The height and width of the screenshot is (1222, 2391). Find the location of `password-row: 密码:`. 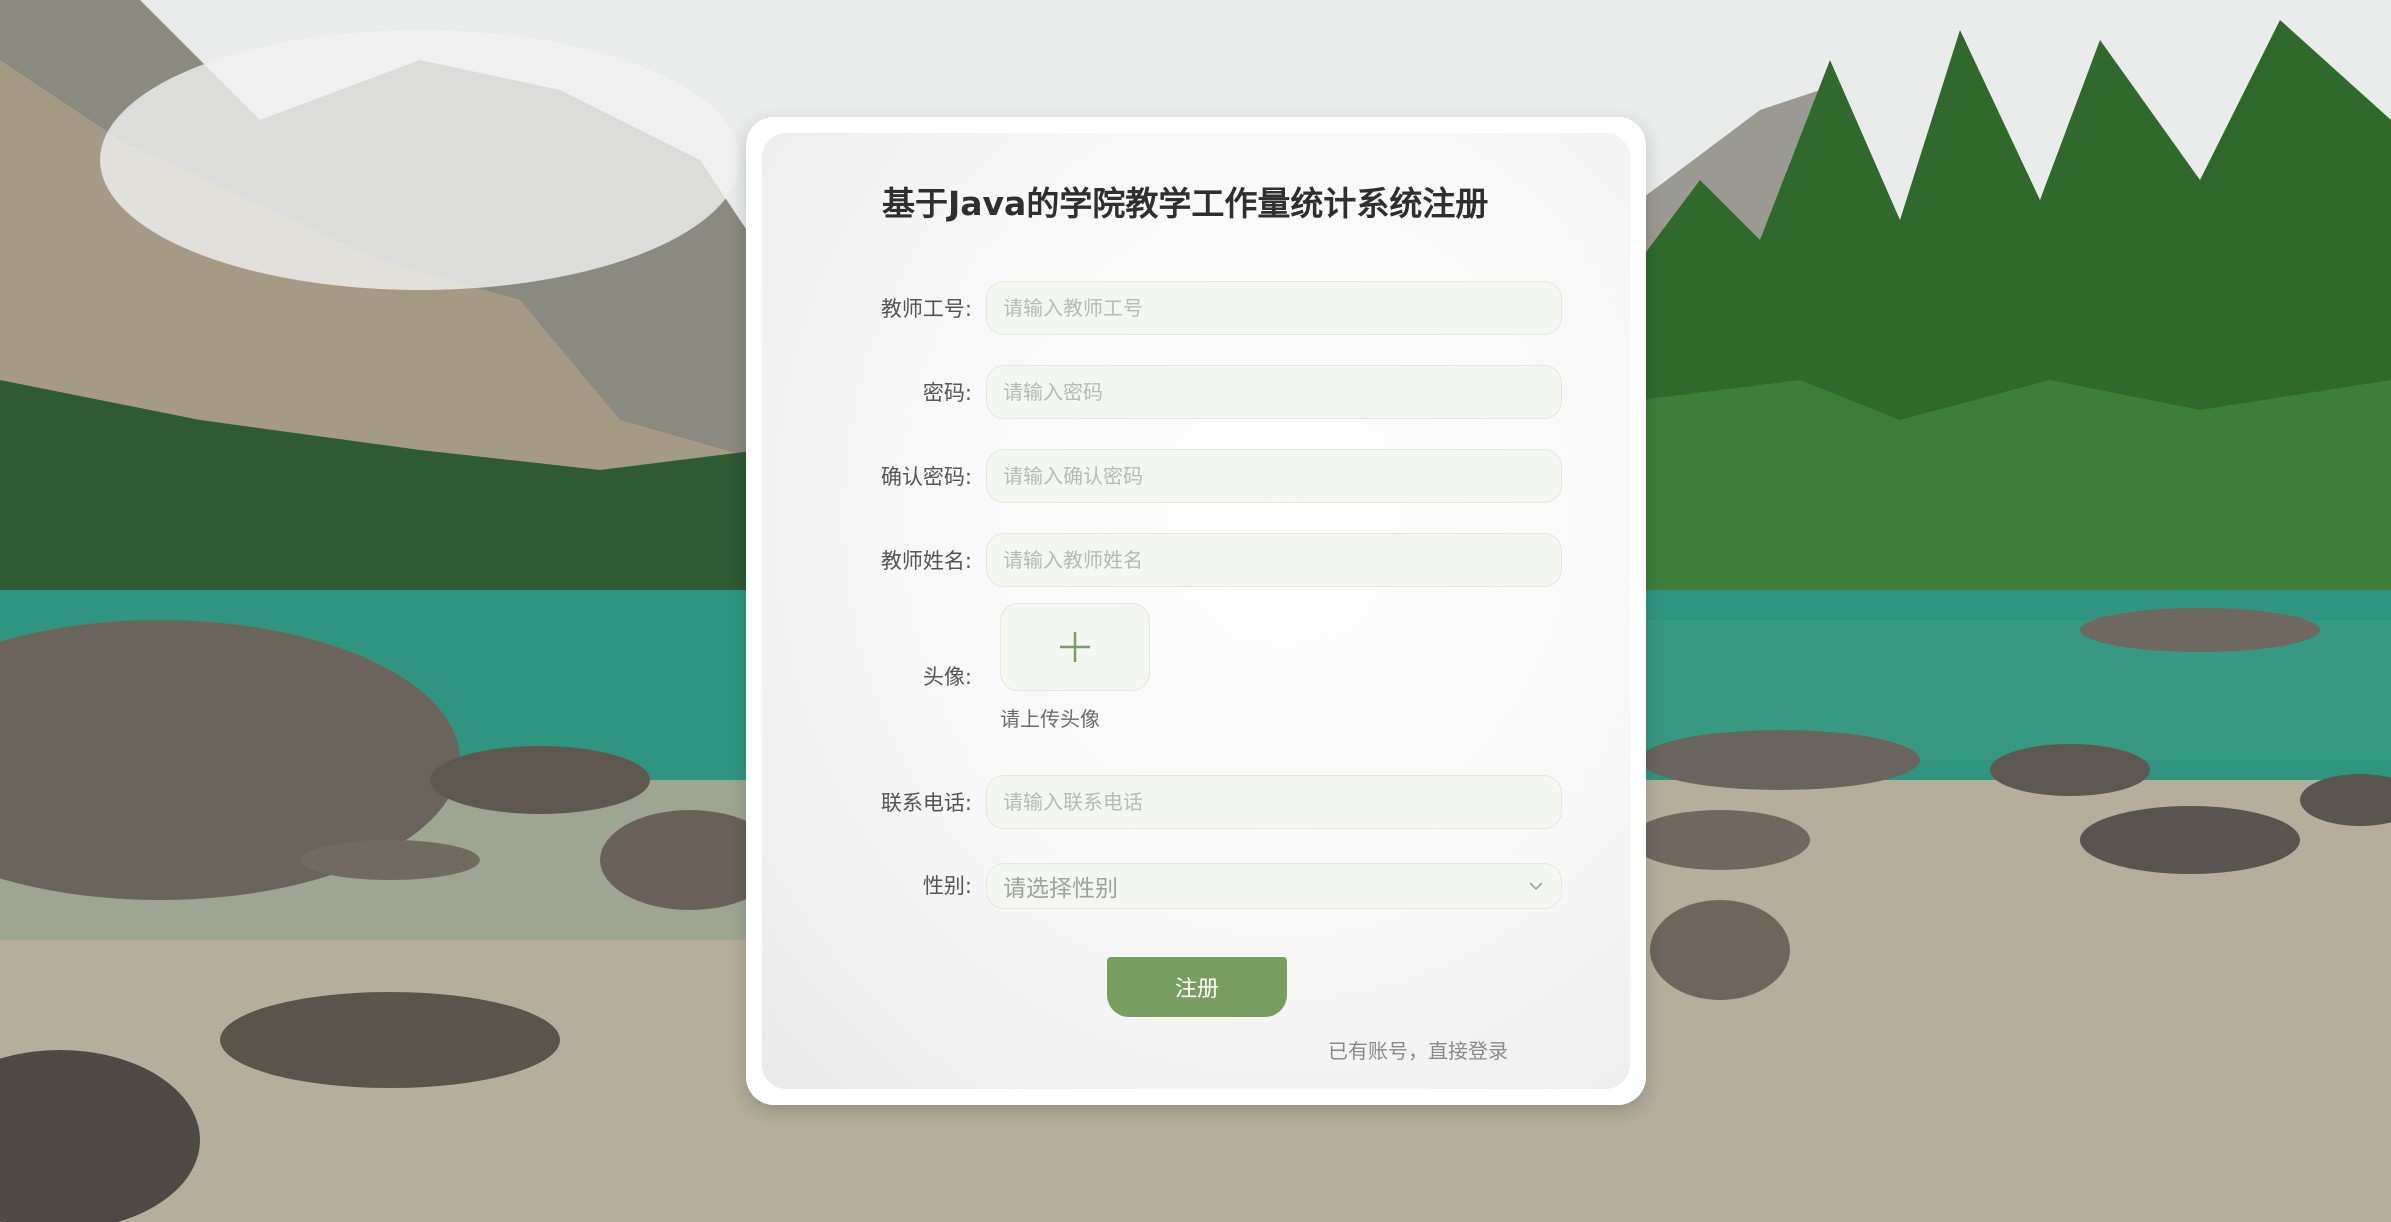

password-row: 密码: is located at coordinates (1196, 393).